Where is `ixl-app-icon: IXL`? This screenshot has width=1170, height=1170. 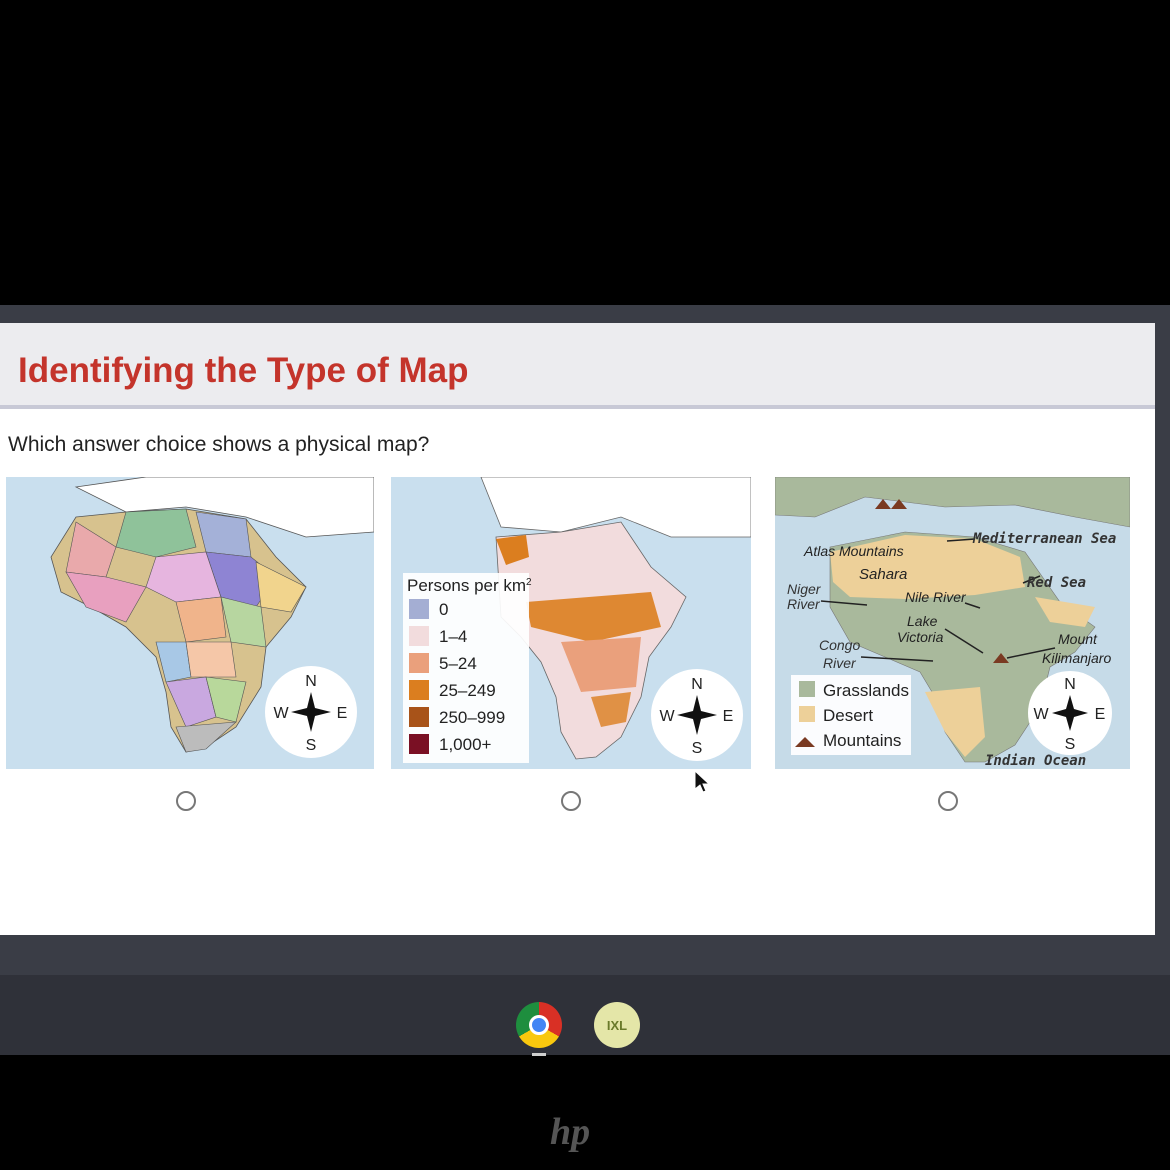
ixl-app-icon: IXL is located at coordinates (617, 1025).